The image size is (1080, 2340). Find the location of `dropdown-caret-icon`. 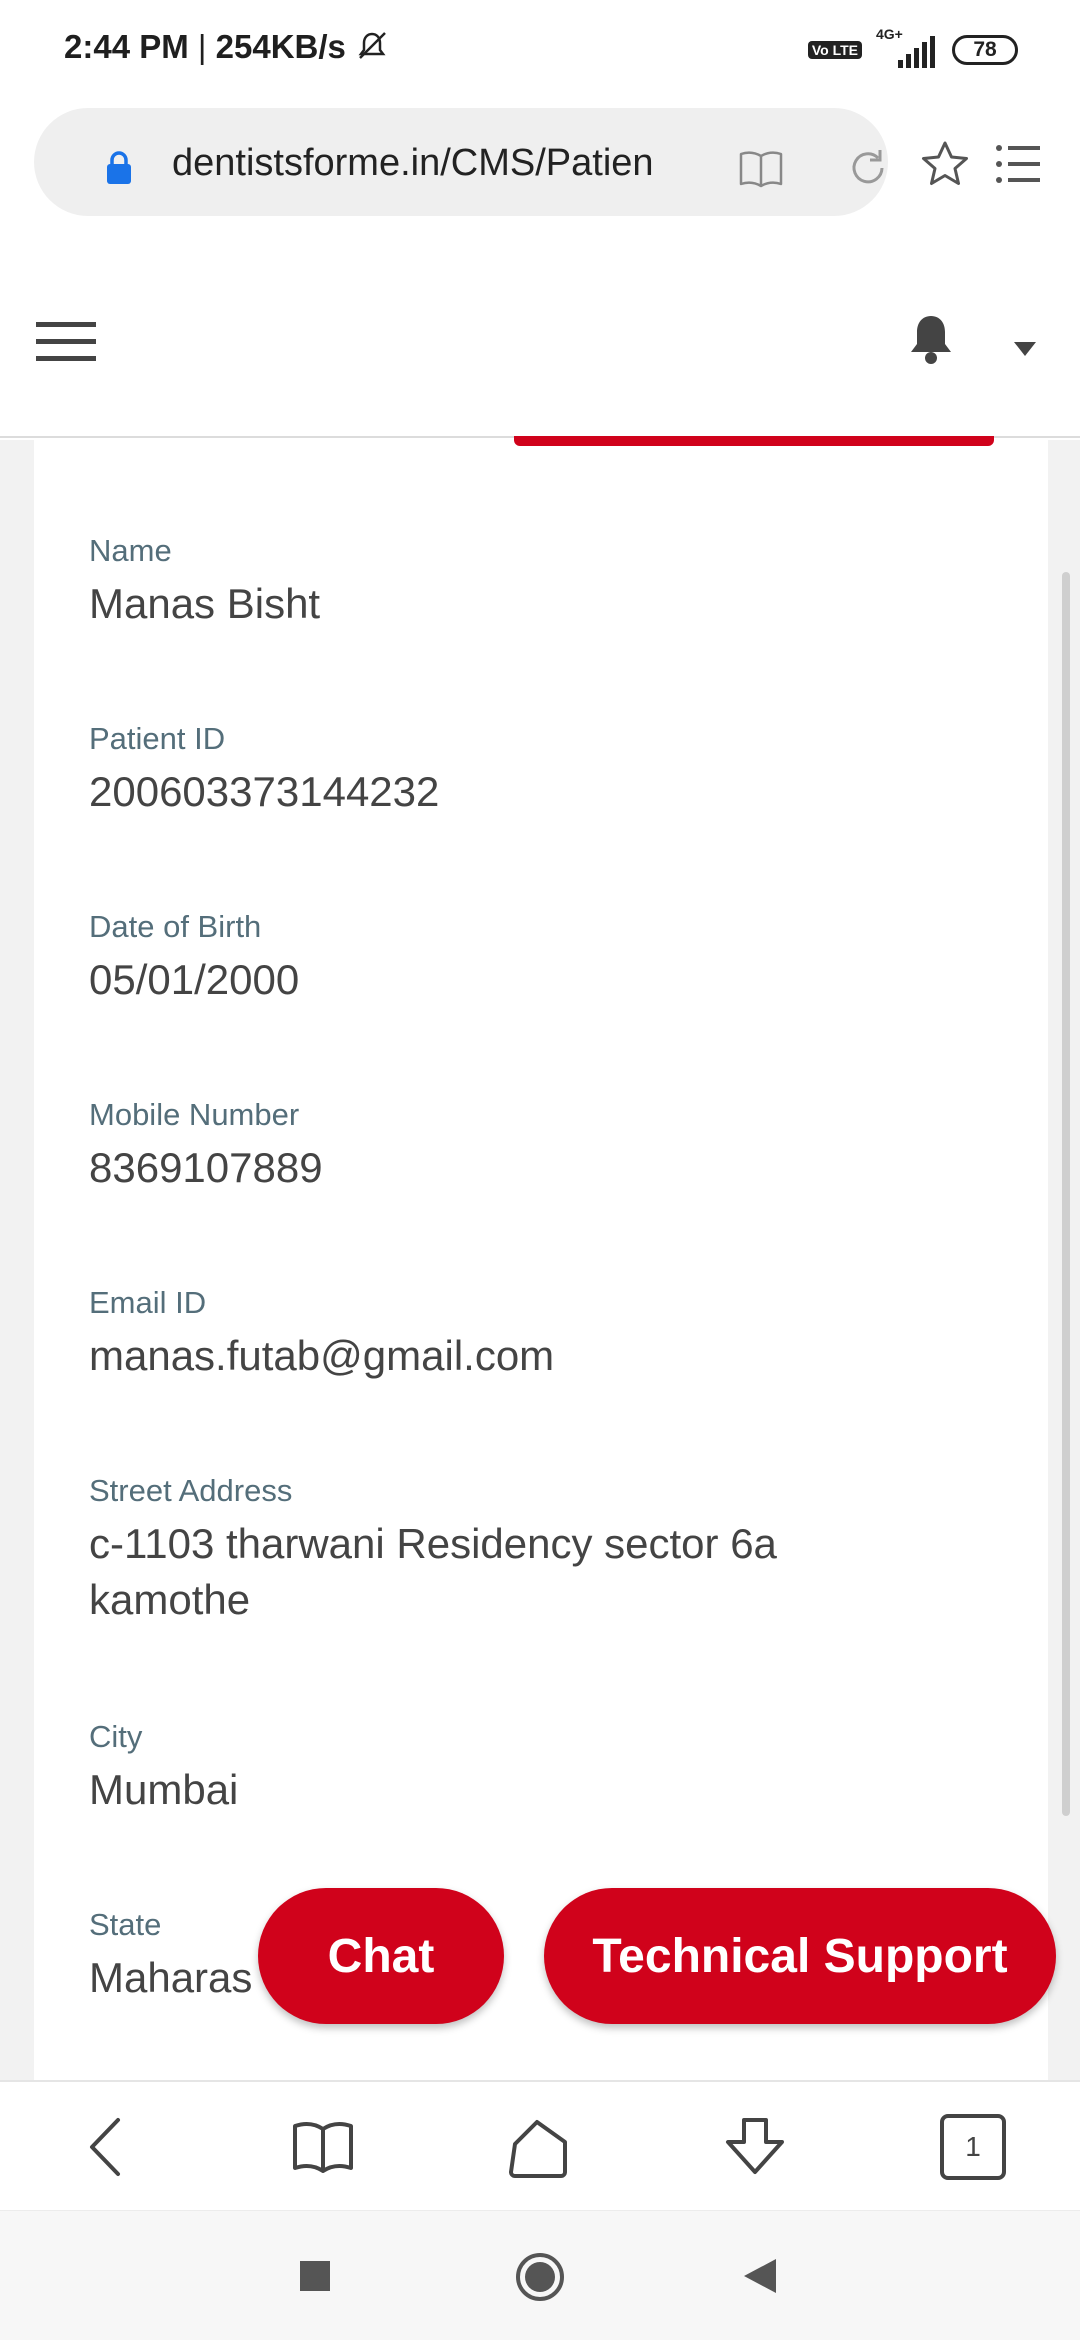

dropdown-caret-icon is located at coordinates (1025, 349).